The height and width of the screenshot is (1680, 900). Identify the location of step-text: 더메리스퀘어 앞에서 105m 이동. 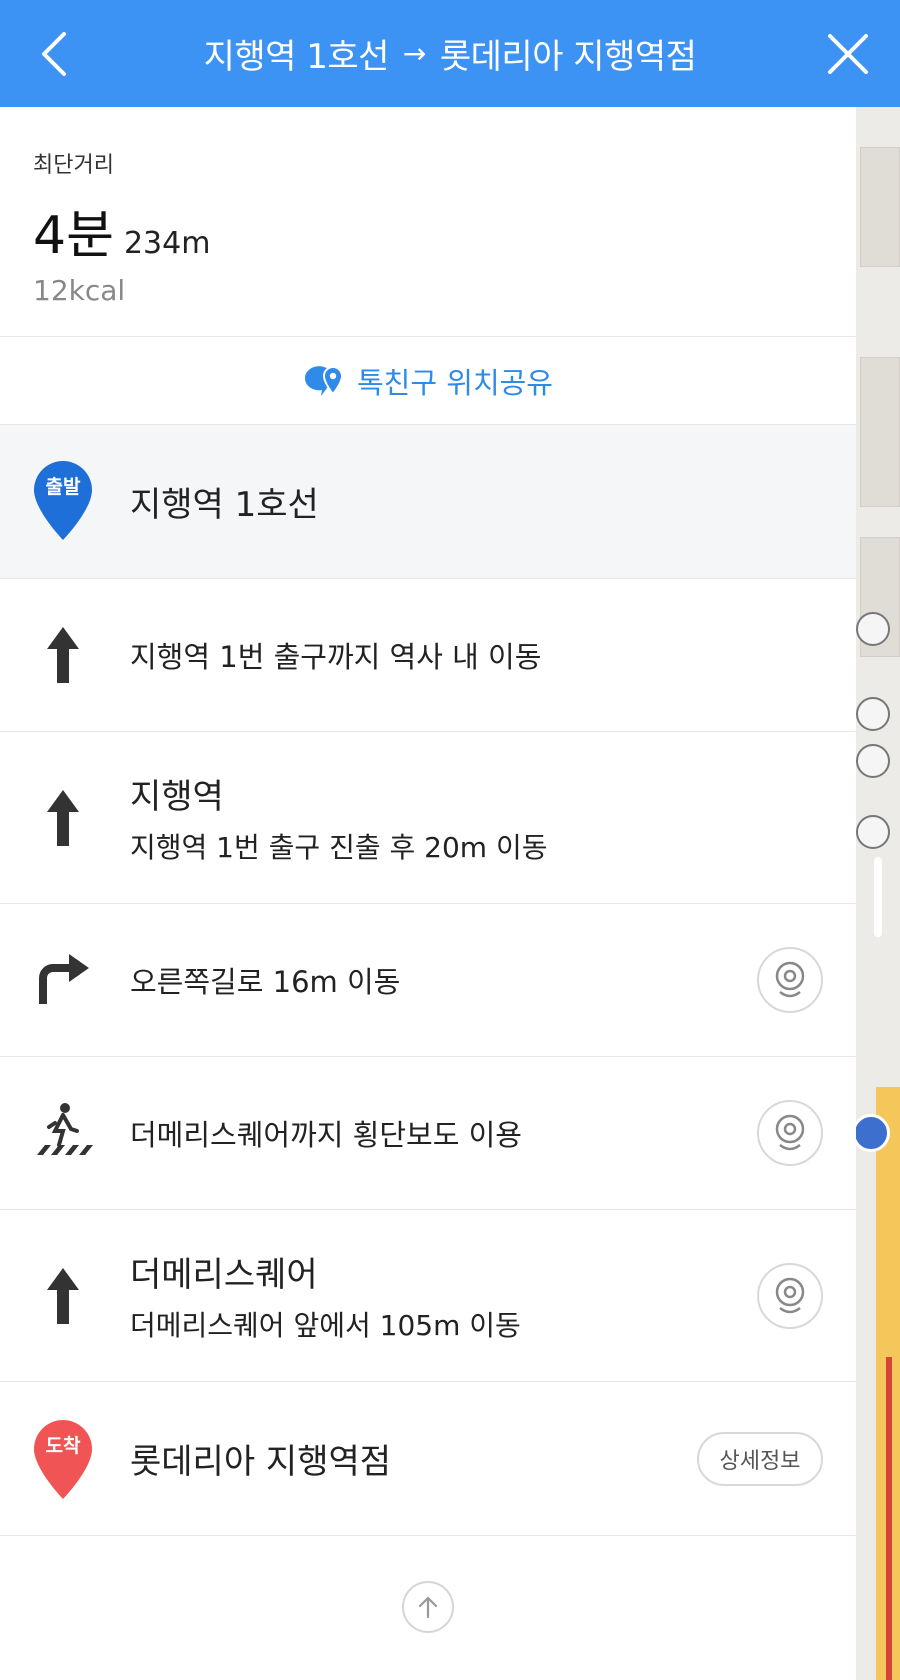
(325, 1325).